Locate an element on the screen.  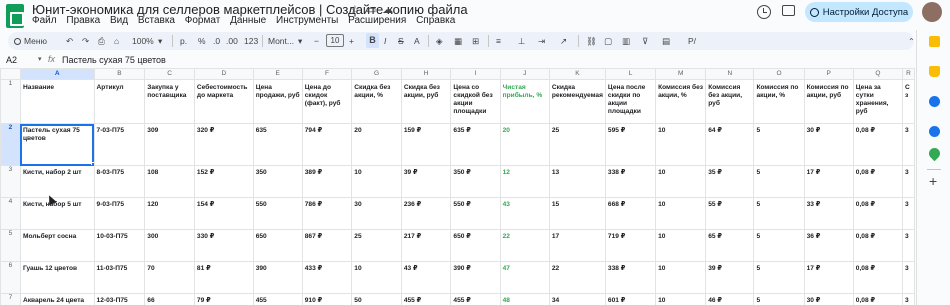
table-cell: 0,08 ₽ is located at coordinates (878, 245).